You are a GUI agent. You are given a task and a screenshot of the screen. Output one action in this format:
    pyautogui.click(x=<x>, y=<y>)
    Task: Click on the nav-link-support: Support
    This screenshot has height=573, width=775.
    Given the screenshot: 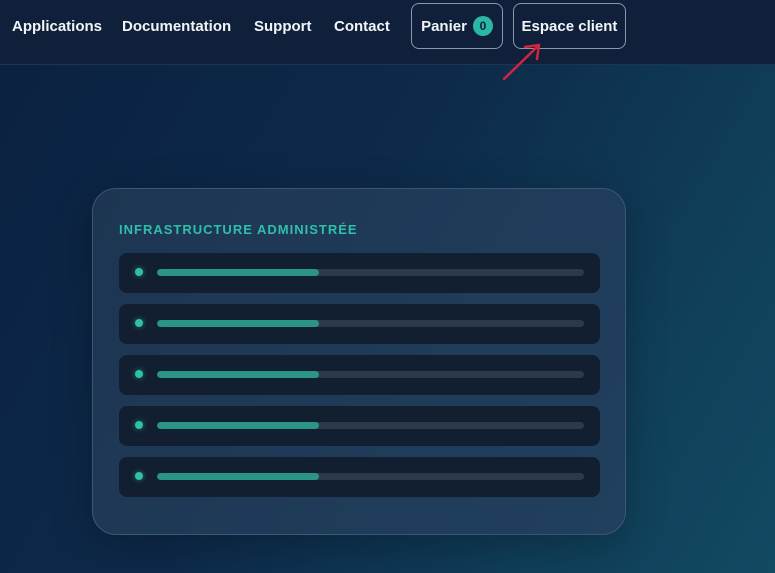 What is the action you would take?
    pyautogui.click(x=283, y=26)
    